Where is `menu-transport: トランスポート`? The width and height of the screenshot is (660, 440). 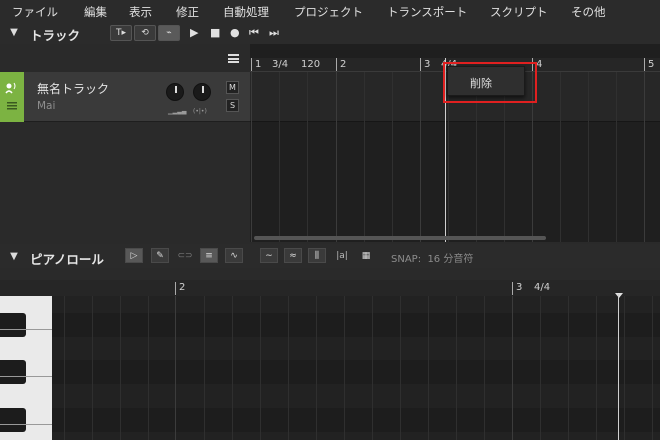 menu-transport: トランスポート is located at coordinates (427, 12).